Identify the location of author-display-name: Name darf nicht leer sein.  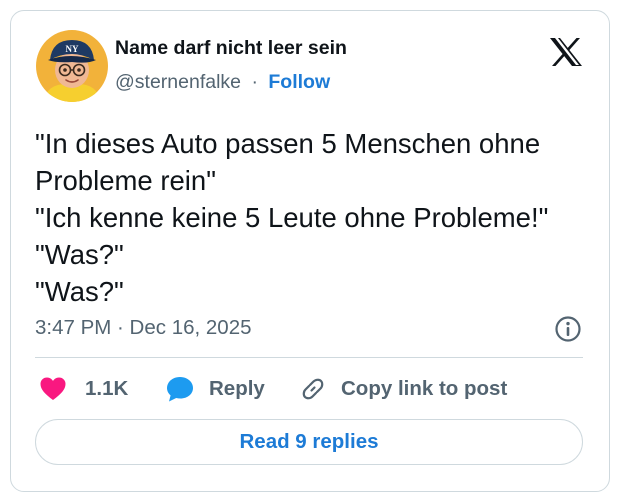
(231, 48).